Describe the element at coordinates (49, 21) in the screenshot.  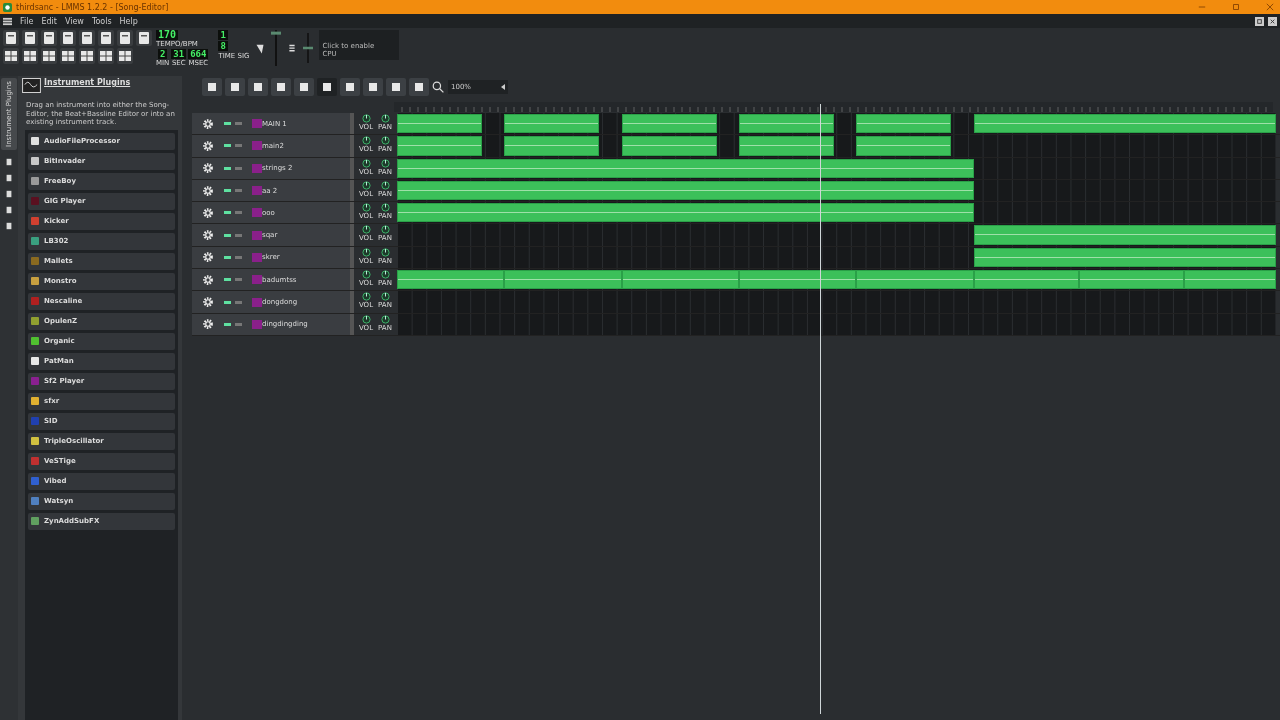
I see `menu-item: Edit` at that location.